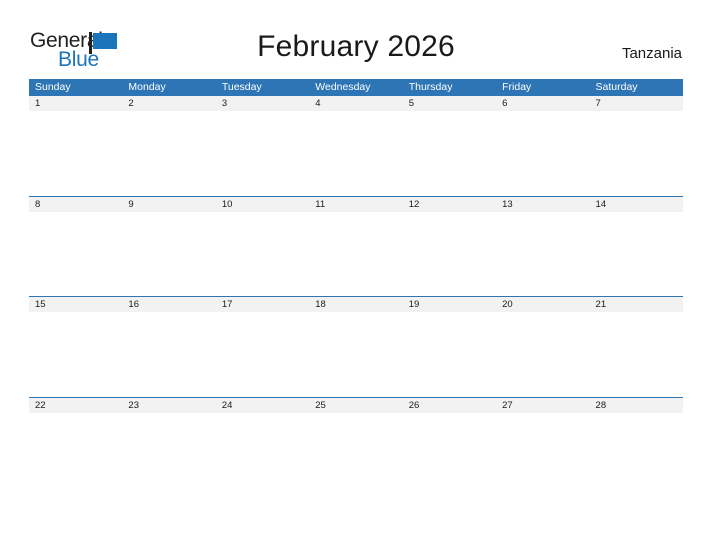 Image resolution: width=712 pixels, height=550 pixels. Describe the element at coordinates (53, 87) in the screenshot. I see `weekday-header-sunday: Sunday` at that location.